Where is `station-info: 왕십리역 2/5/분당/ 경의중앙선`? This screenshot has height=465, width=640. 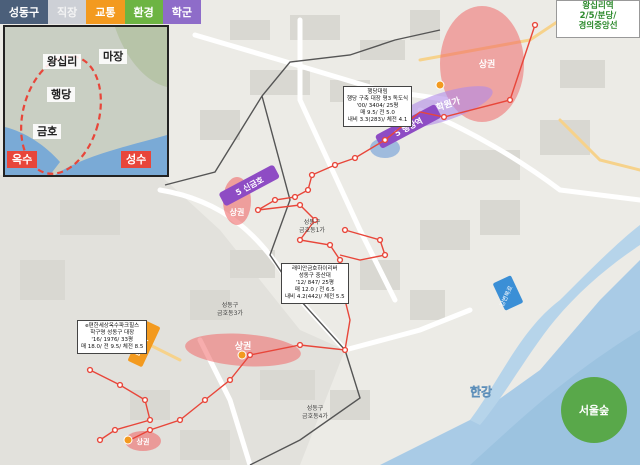
station-info: 왕십리역 2/5/분당/ 경의중앙선 is located at coordinates (598, 19).